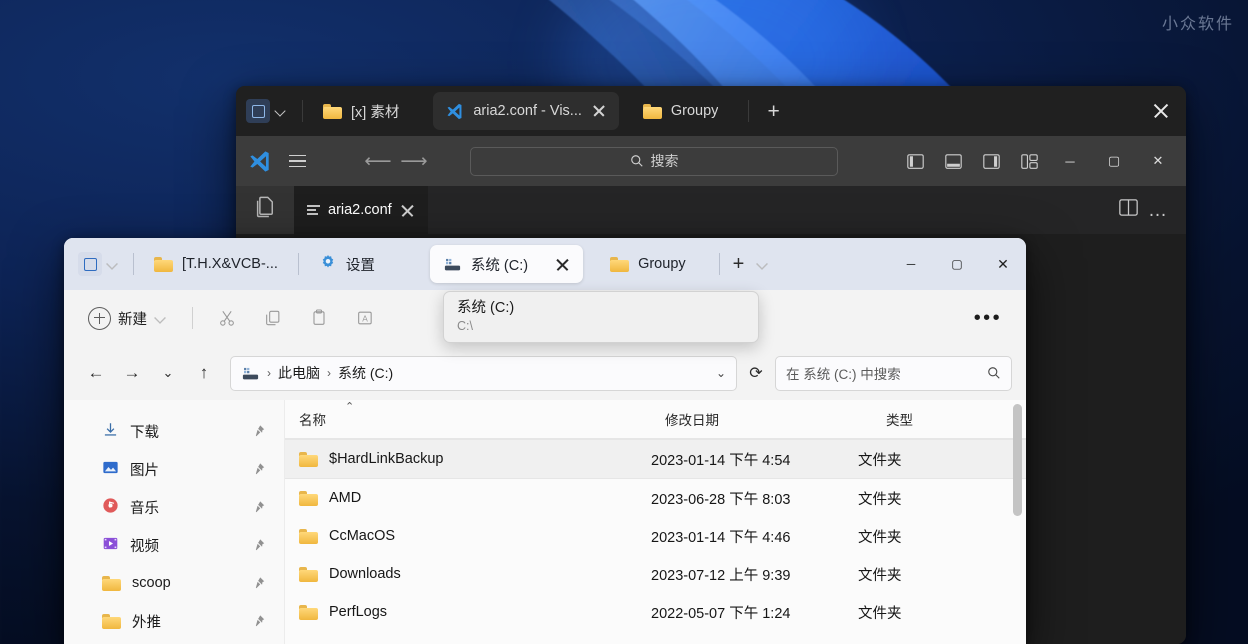  Describe the element at coordinates (694, 111) in the screenshot. I see `groupy-tab-label: Groupy` at that location.